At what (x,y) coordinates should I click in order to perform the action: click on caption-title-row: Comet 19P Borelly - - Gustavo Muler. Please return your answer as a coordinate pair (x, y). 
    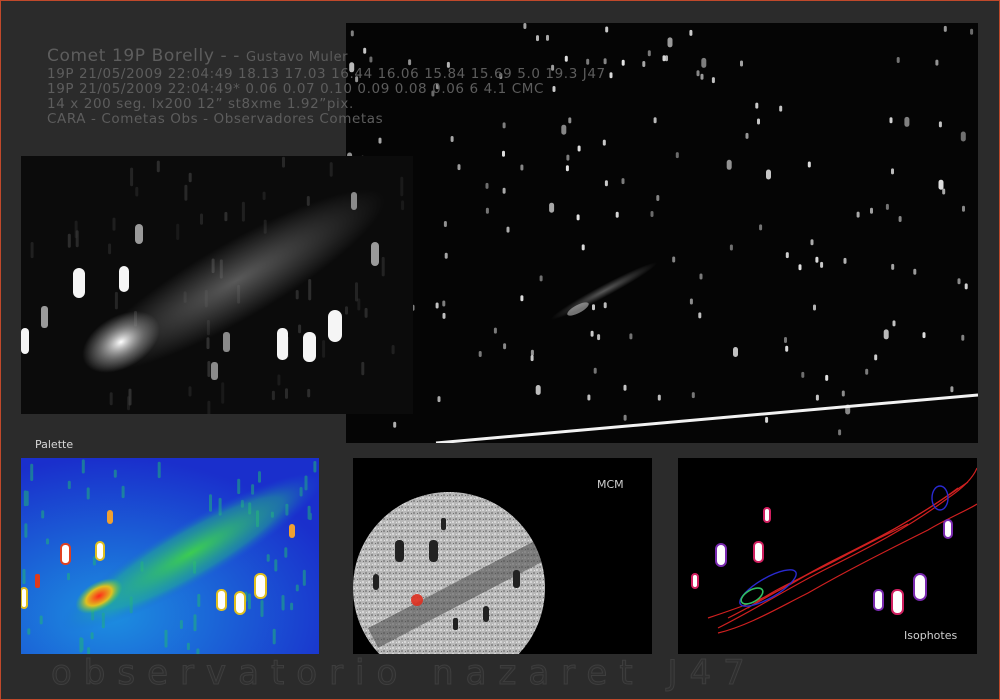
    Looking at the image, I should click on (326, 57).